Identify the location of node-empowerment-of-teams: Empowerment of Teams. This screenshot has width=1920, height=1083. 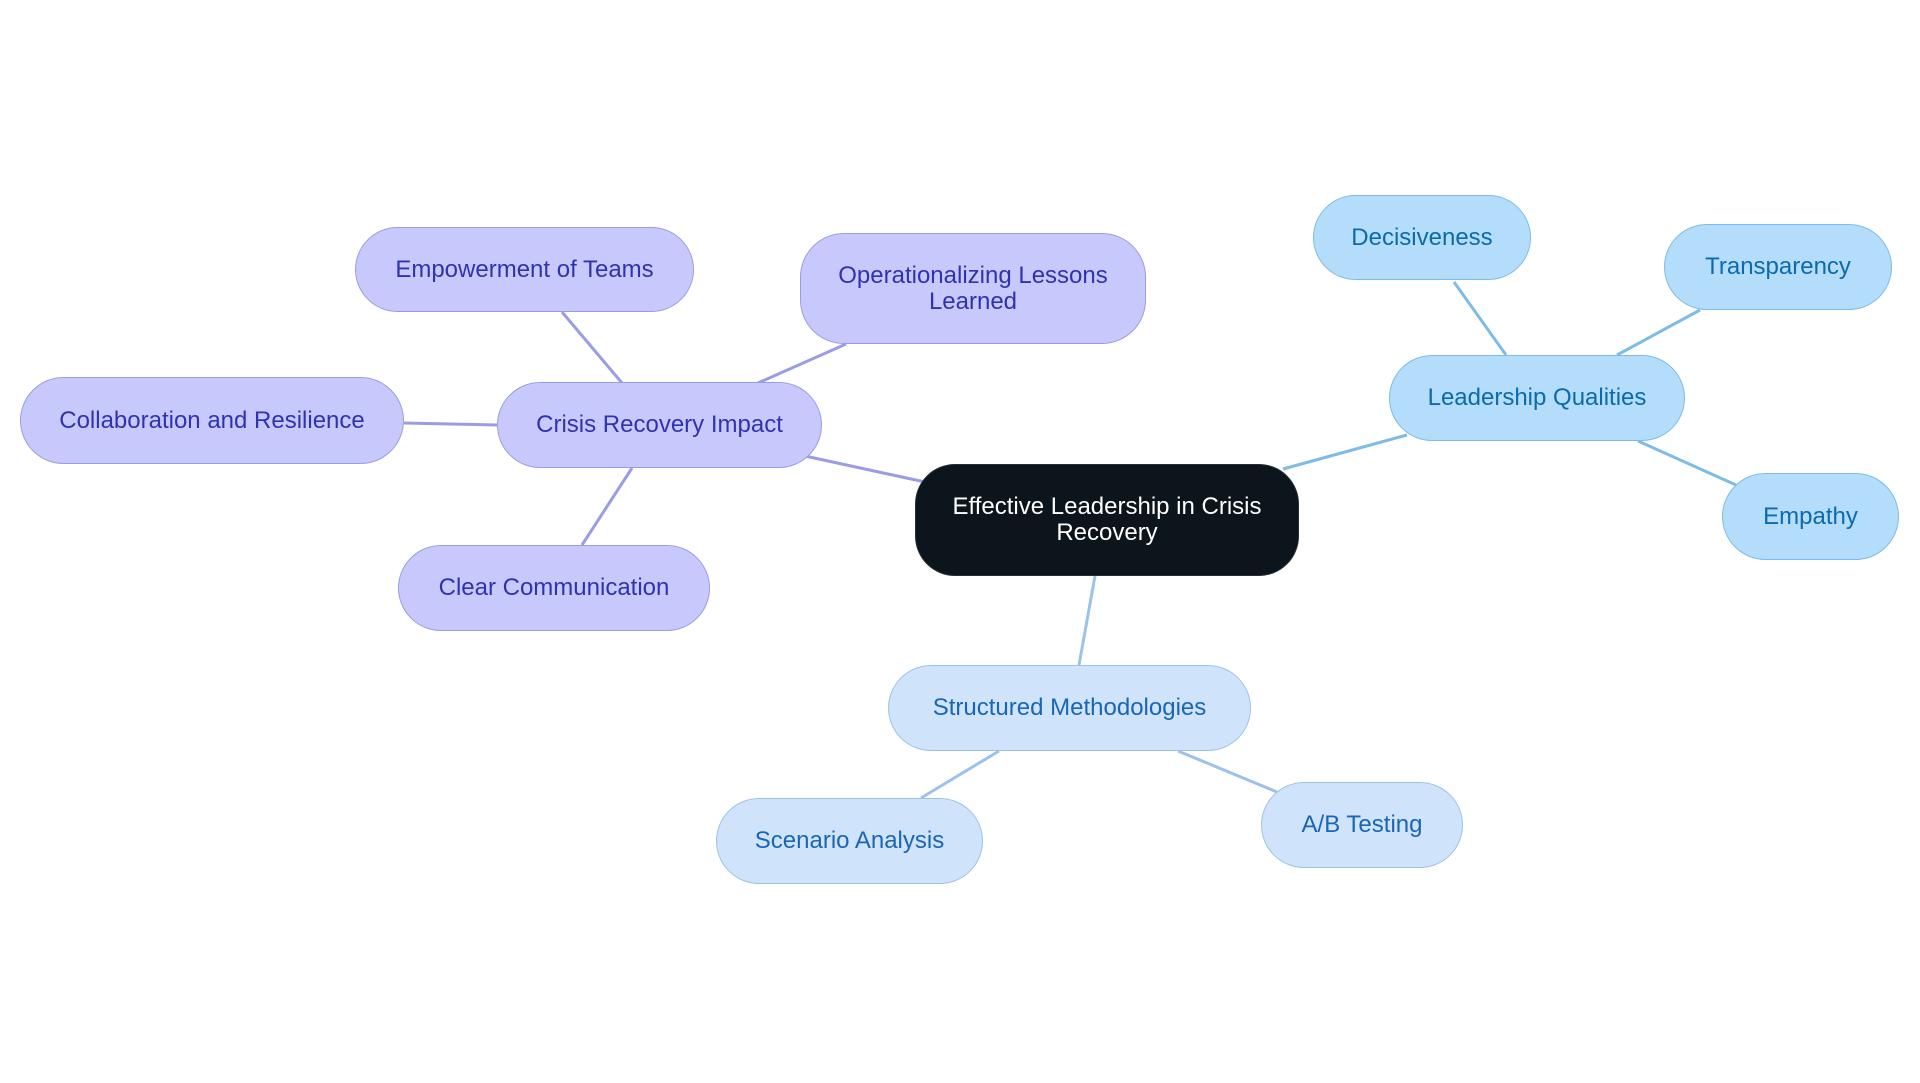
(524, 269).